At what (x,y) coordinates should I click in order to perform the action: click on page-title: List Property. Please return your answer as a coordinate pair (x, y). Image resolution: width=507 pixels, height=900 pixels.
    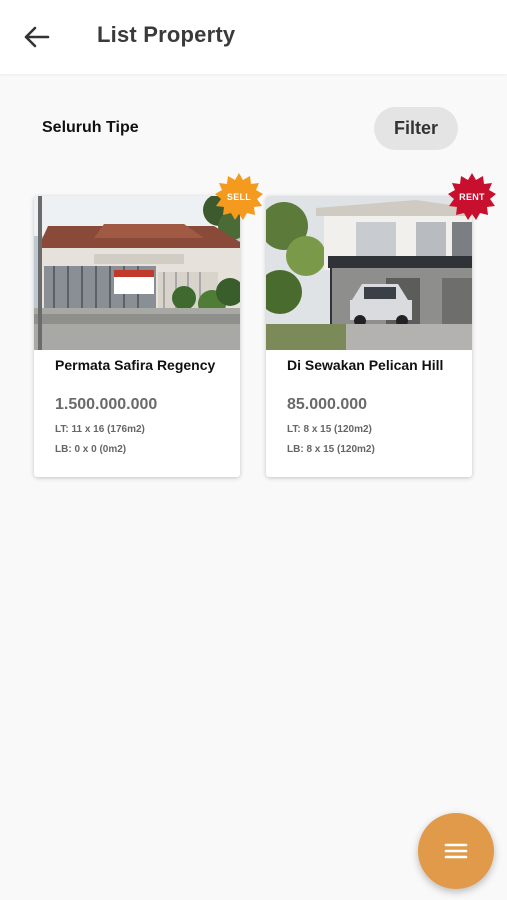
    Looking at the image, I should click on (166, 34).